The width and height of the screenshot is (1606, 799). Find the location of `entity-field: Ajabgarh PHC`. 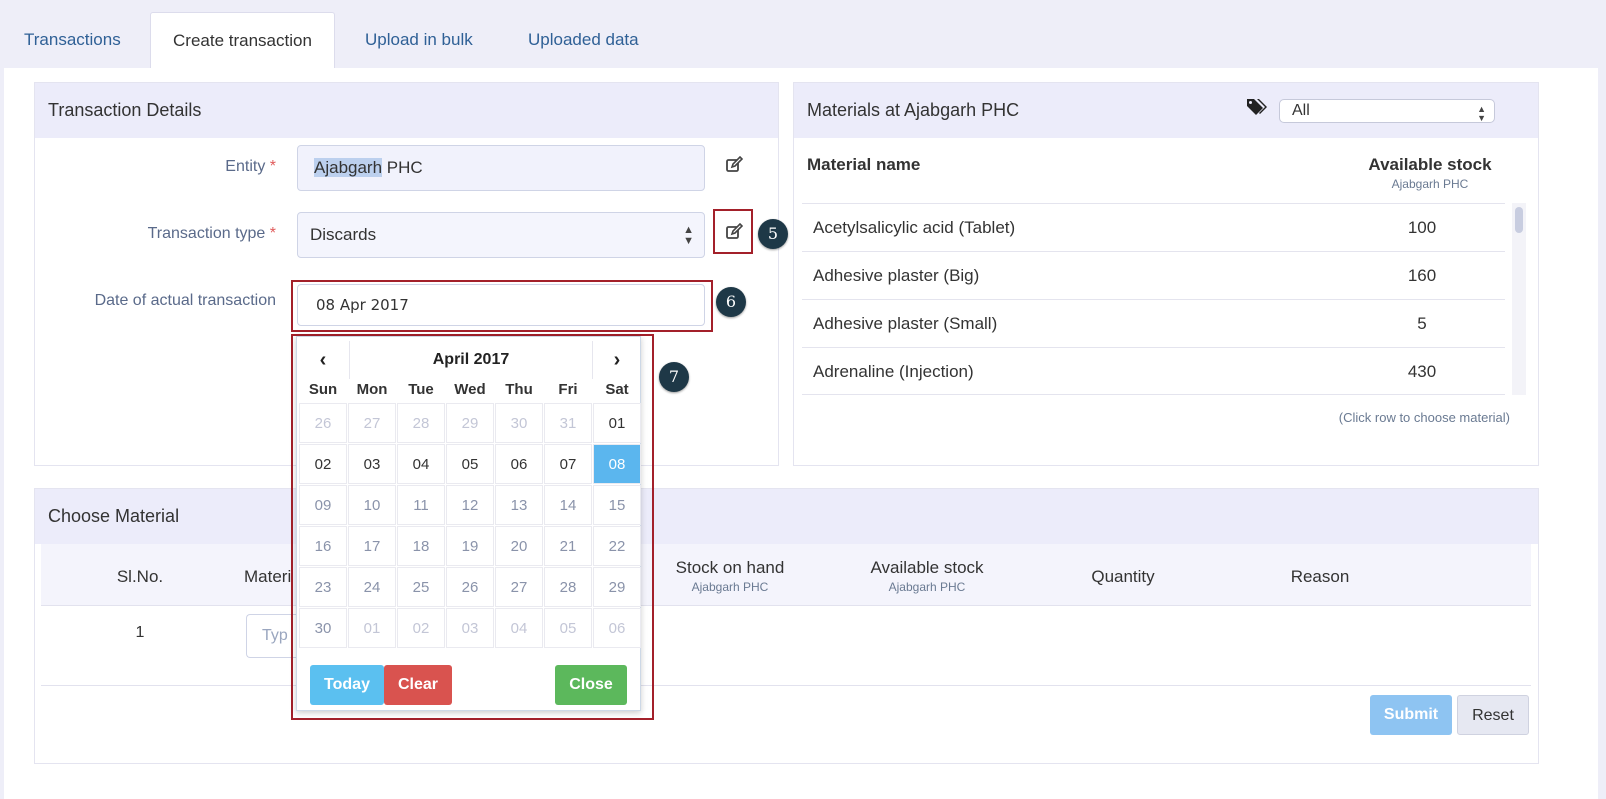

entity-field: Ajabgarh PHC is located at coordinates (501, 168).